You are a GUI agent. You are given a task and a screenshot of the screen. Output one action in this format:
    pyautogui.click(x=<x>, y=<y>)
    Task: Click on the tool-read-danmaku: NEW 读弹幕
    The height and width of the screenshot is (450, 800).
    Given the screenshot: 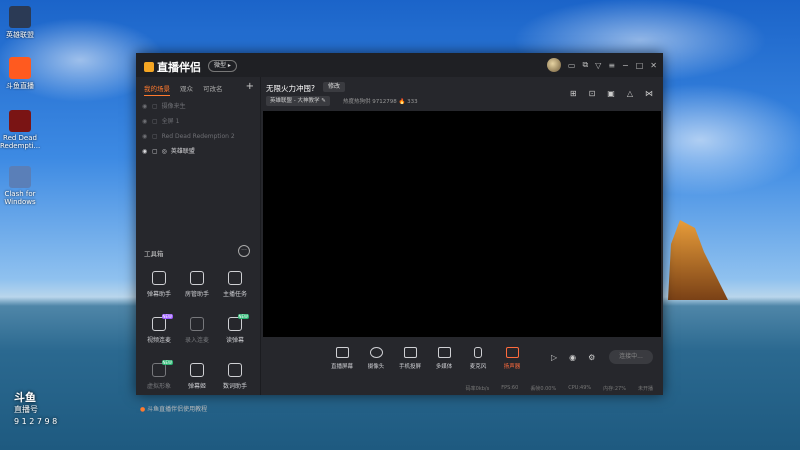 What is the action you would take?
    pyautogui.click(x=235, y=333)
    